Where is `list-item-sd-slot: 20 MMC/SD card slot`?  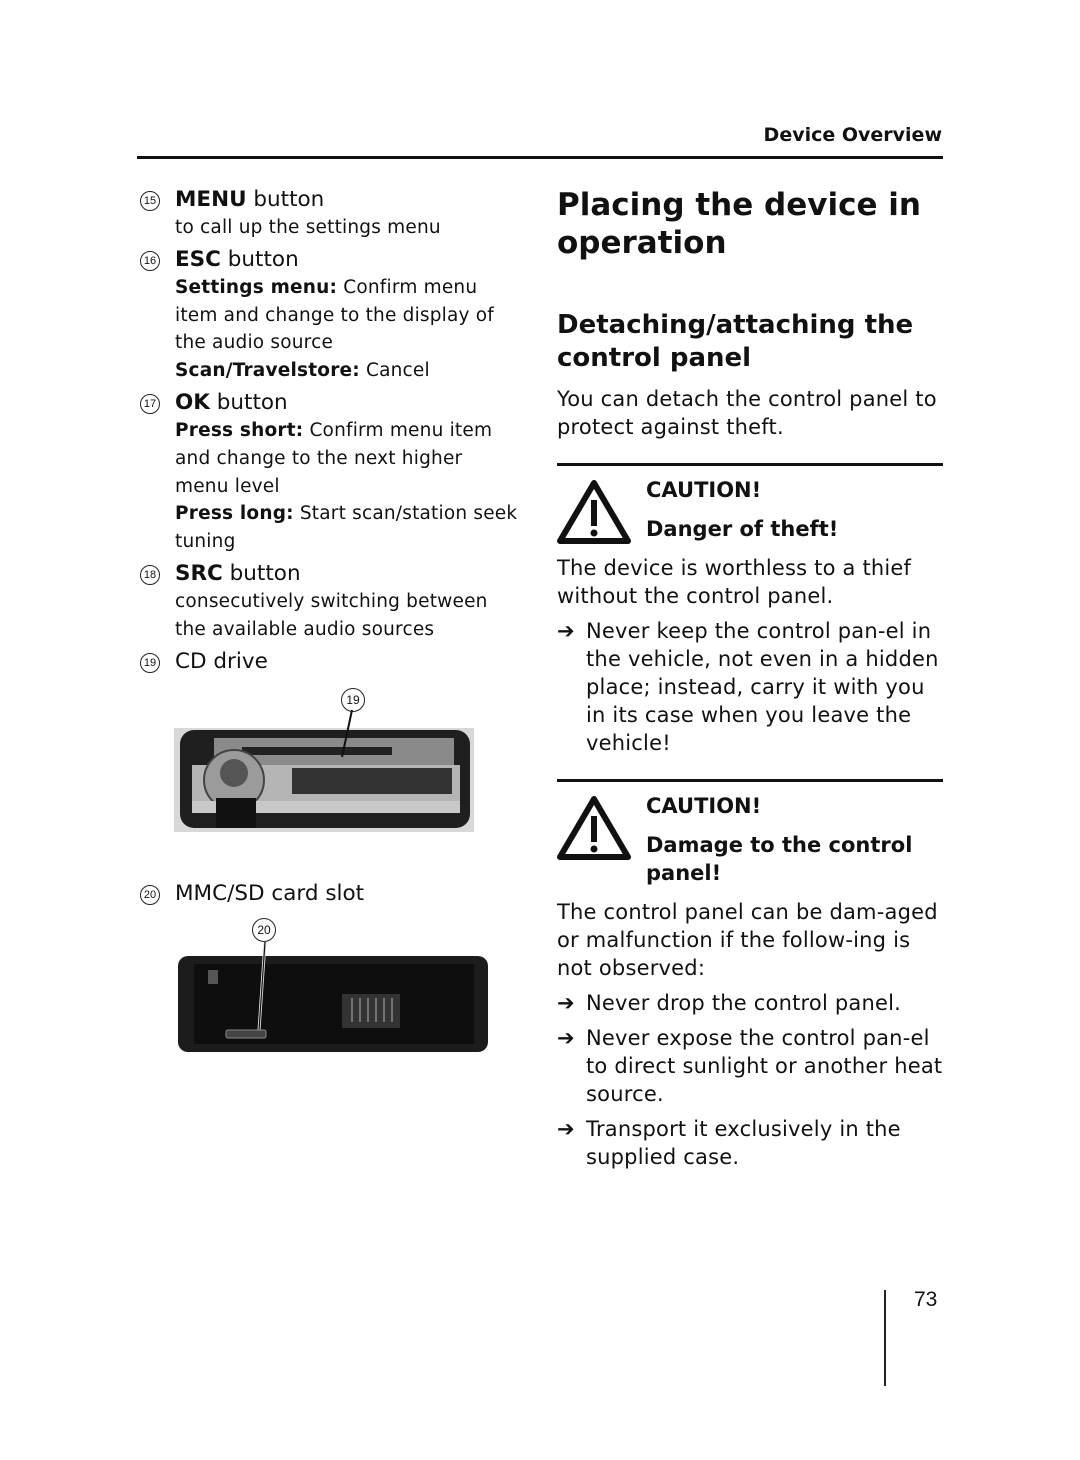 list-item-sd-slot: 20 MMC/SD card slot is located at coordinates (328, 894).